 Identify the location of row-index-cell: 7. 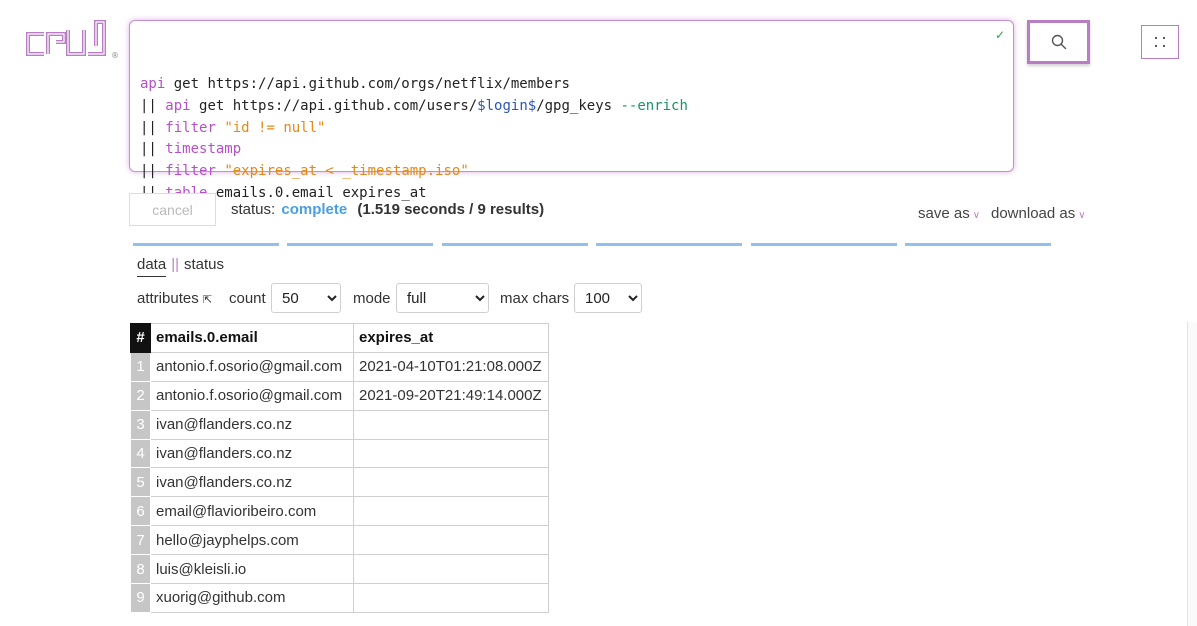
(140, 540).